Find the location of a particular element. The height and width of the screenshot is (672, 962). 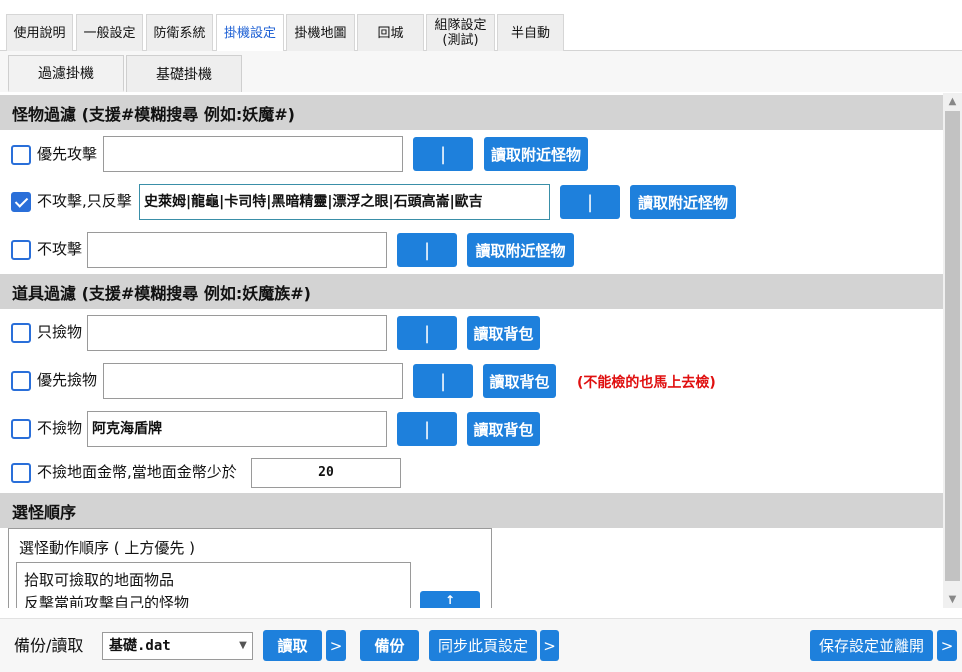

tab-afk-settings: 掛機設定 is located at coordinates (250, 33).